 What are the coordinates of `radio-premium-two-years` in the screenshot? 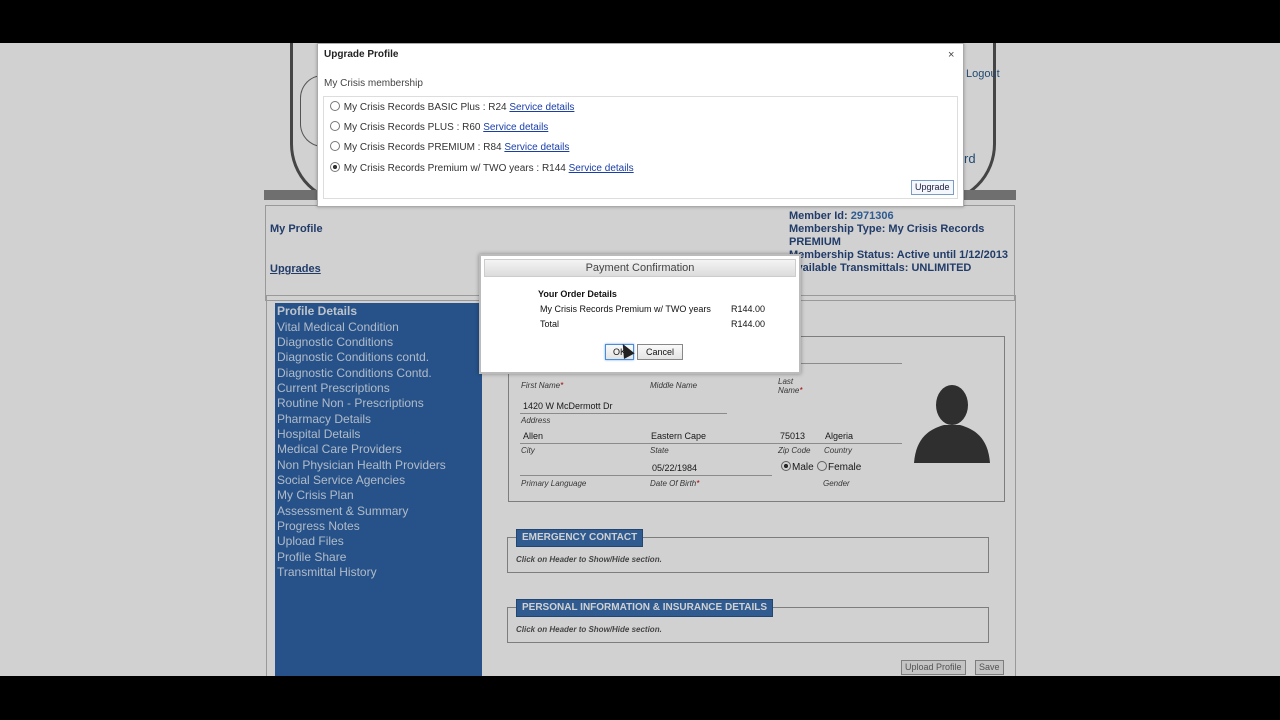 It's located at (335, 167).